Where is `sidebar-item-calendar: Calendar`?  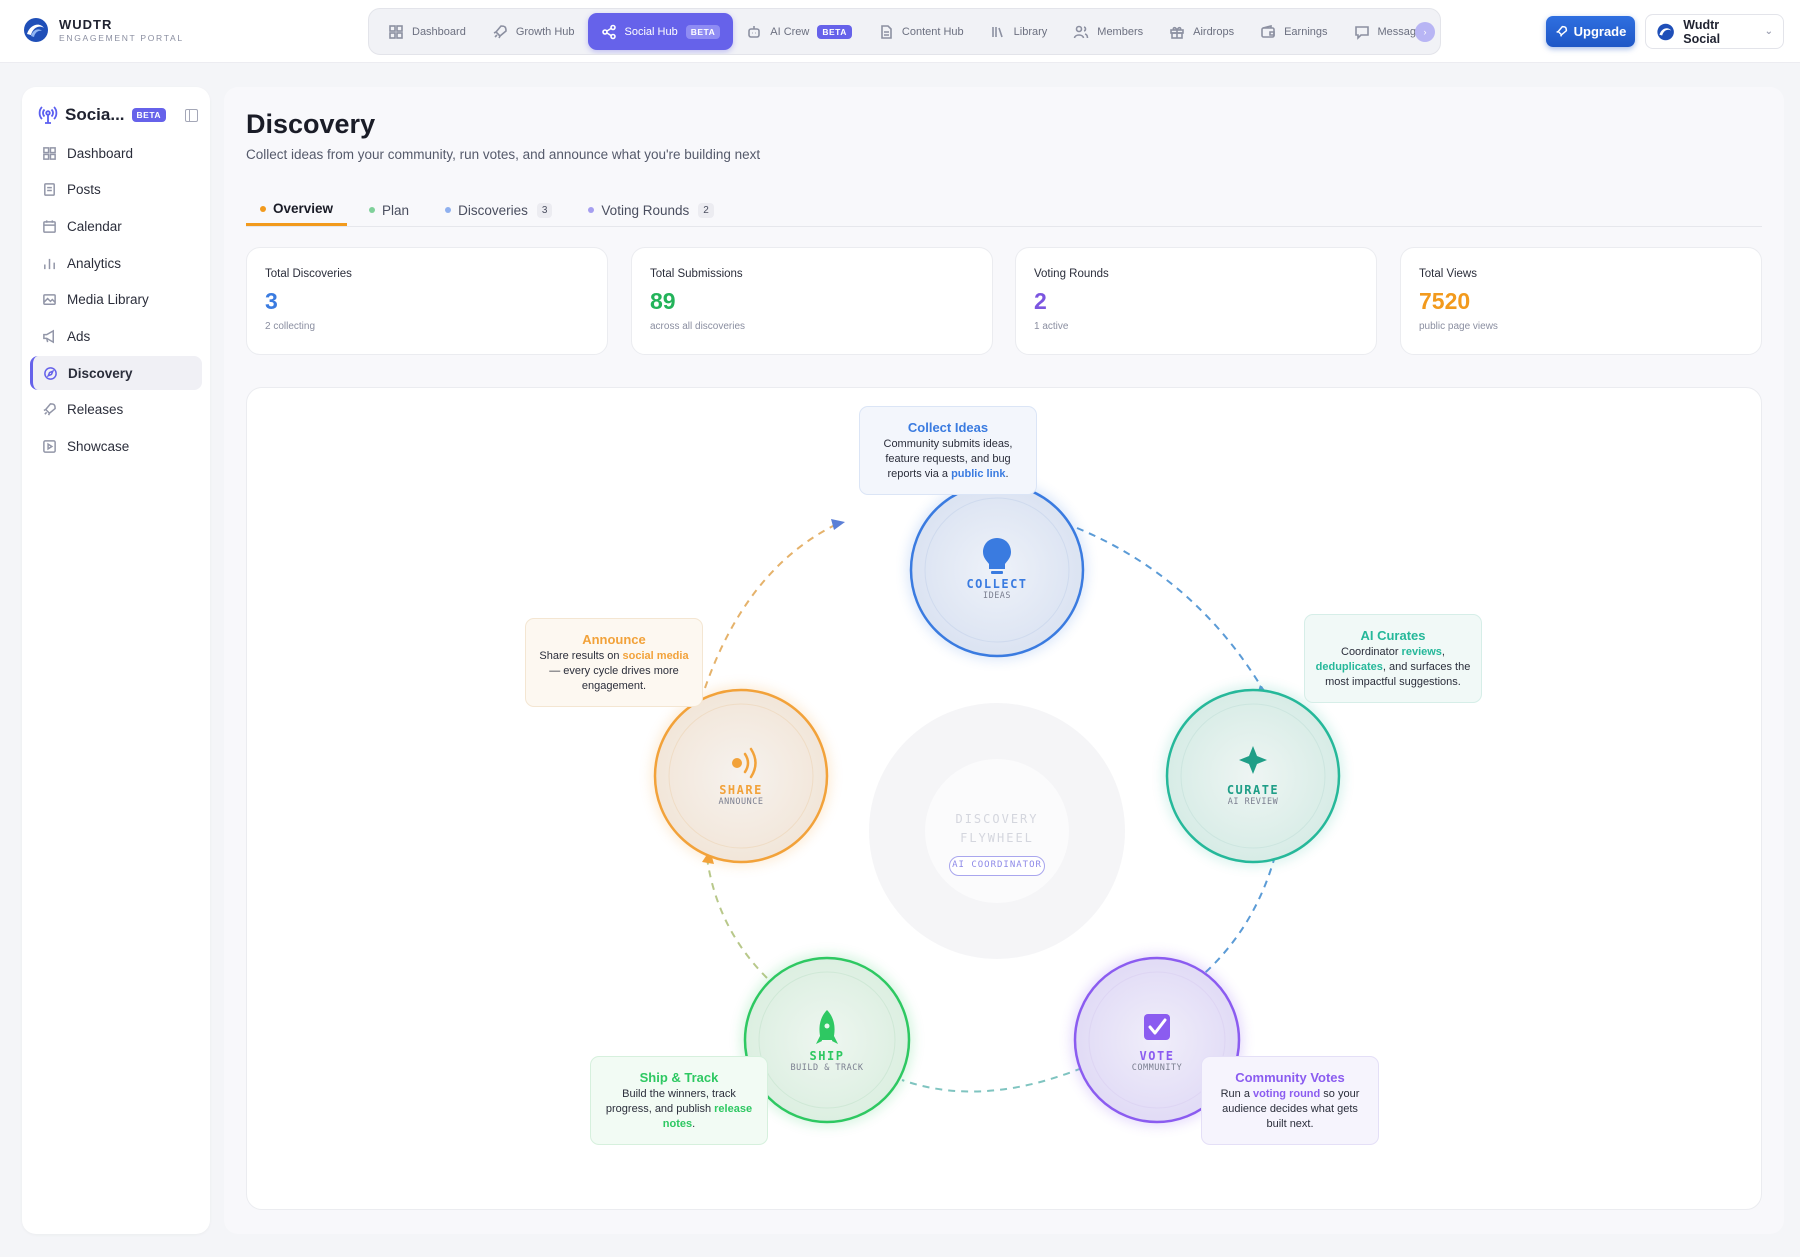
sidebar-item-calendar: Calendar is located at coordinates (116, 226).